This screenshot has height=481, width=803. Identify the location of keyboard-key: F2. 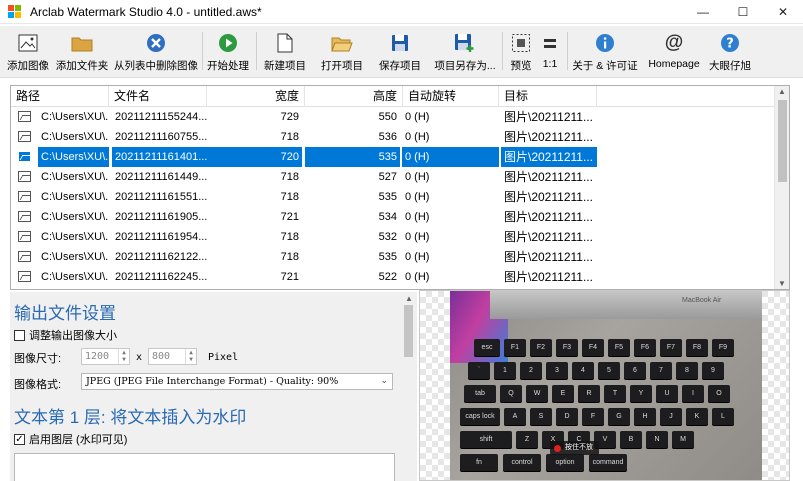
(541, 347).